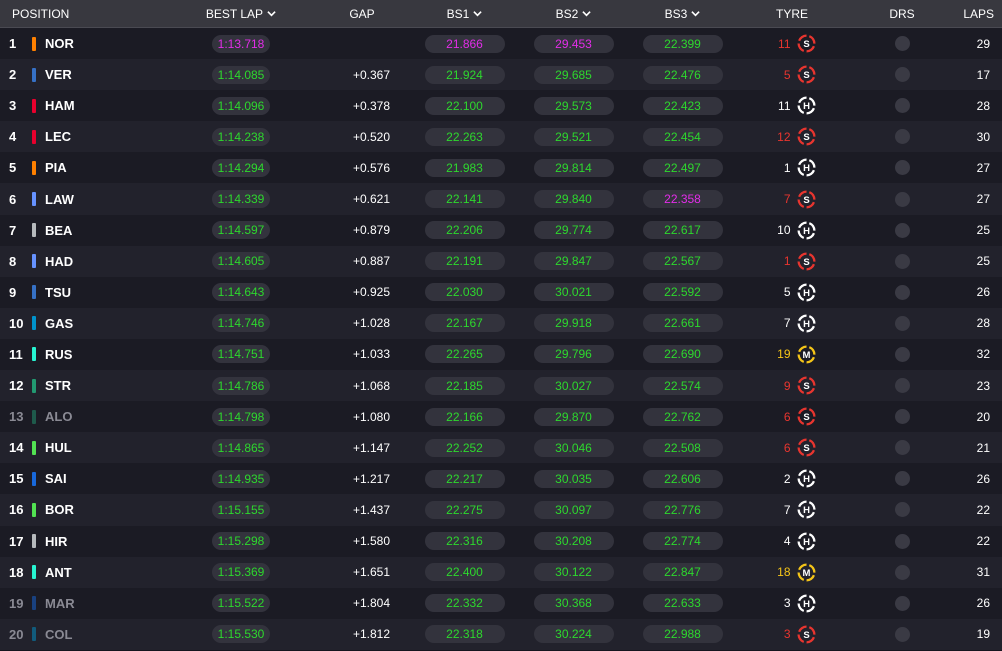 This screenshot has height=651, width=1002. What do you see at coordinates (107, 198) in the screenshot?
I see `driver-cell: LAW` at bounding box center [107, 198].